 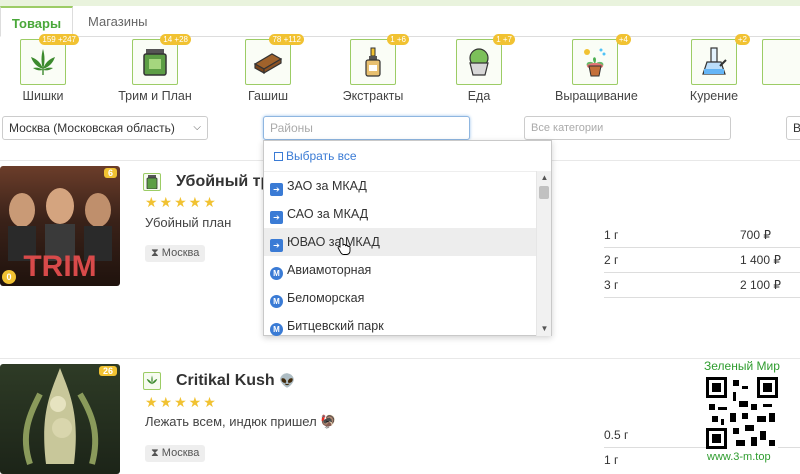 I want to click on scroll-up-icon: ▲, so click(x=544, y=178).